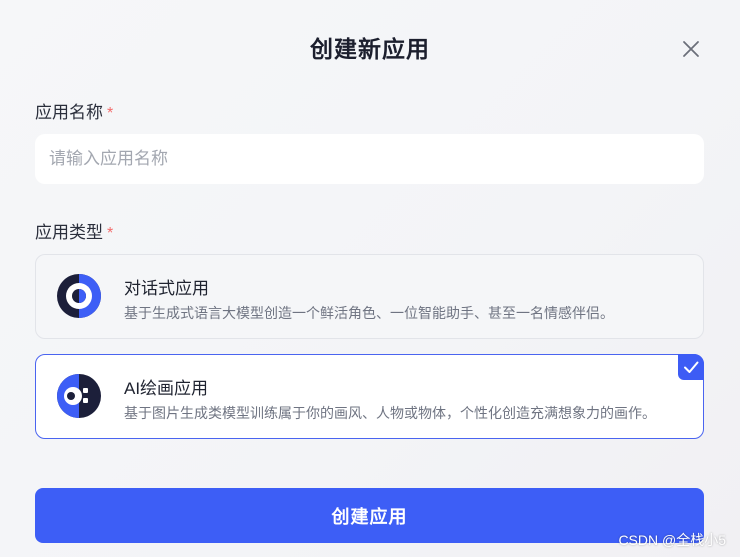 This screenshot has height=557, width=740. Describe the element at coordinates (166, 288) in the screenshot. I see `option-title: 对话式应用` at that location.